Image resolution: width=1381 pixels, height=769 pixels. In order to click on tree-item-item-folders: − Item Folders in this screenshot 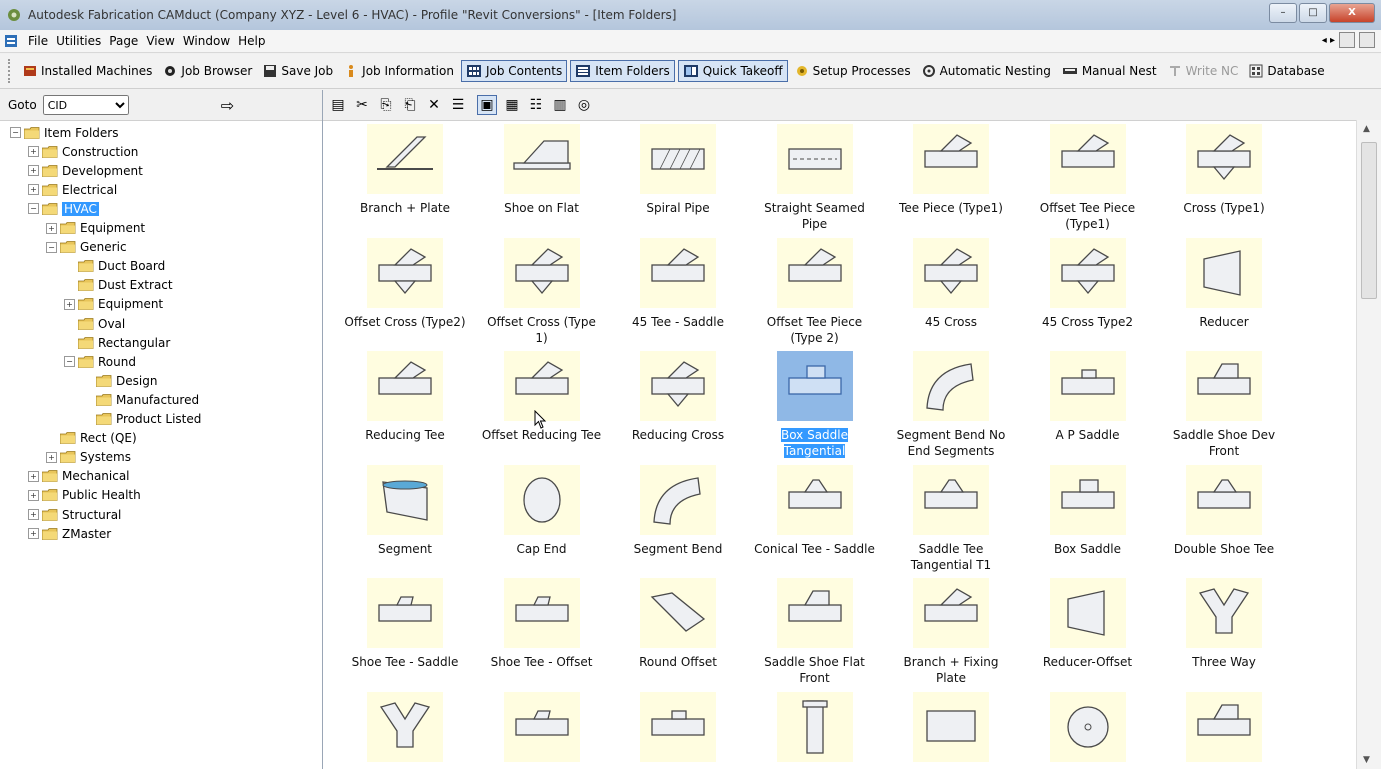, I will do `click(64, 132)`.